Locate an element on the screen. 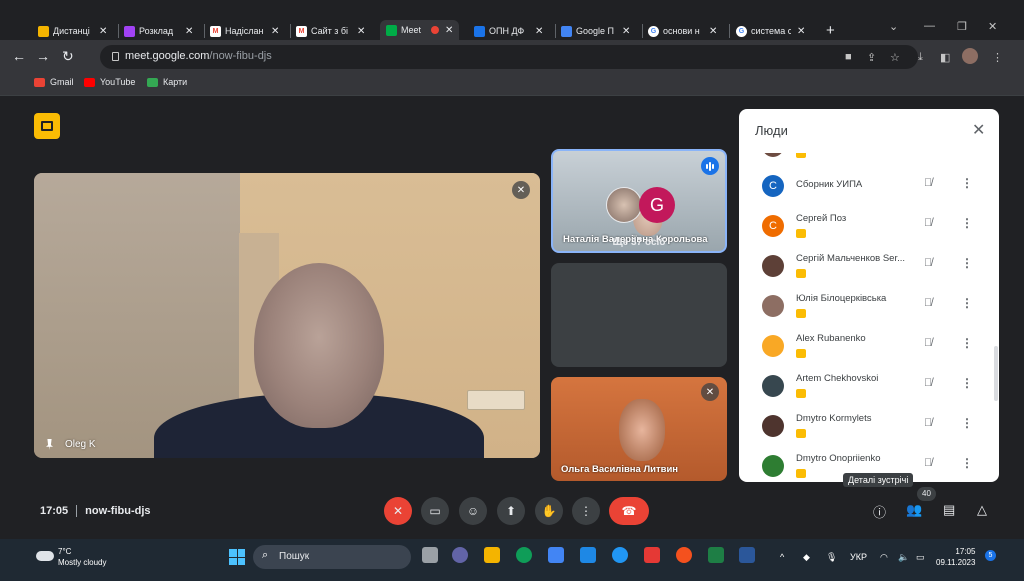  tab-search-icon: ⌄ is located at coordinates (893, 26).